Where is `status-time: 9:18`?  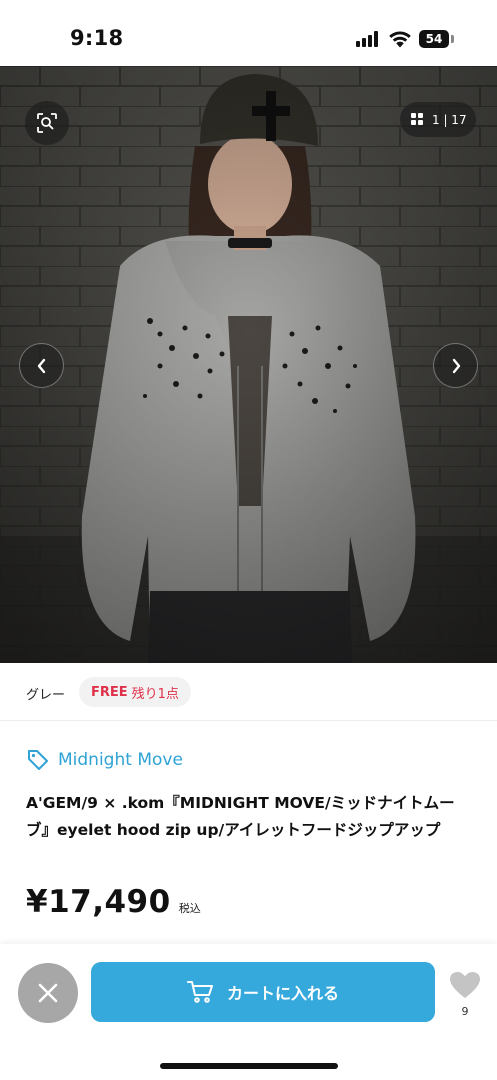
status-time: 9:18 is located at coordinates (97, 38).